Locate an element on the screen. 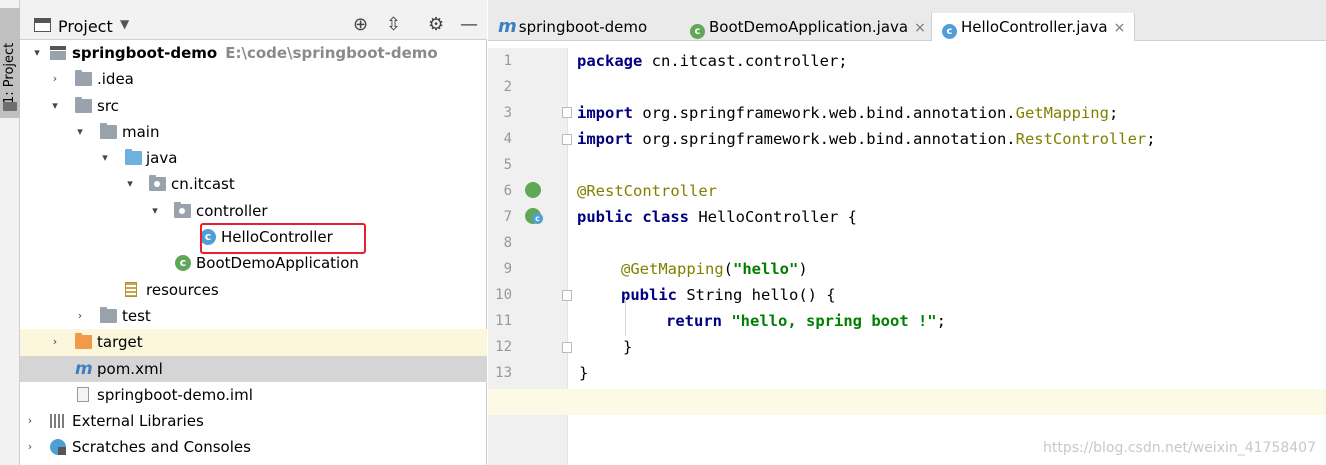 This screenshot has height=465, width=1326. tree-node-resources: resources is located at coordinates (253, 290).